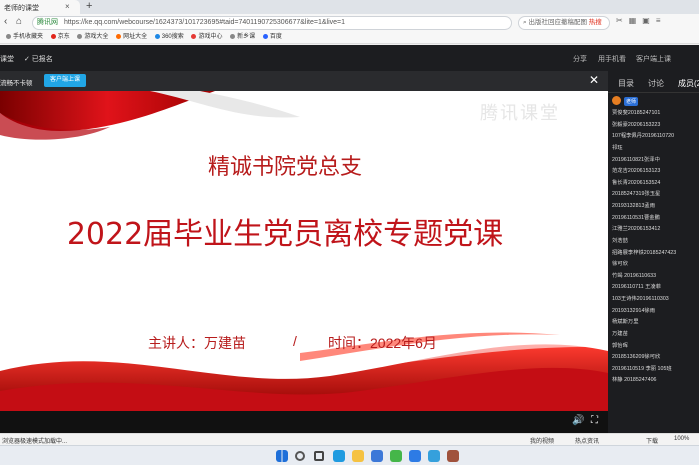 The height and width of the screenshot is (465, 699). I want to click on search-icon, so click(300, 456).